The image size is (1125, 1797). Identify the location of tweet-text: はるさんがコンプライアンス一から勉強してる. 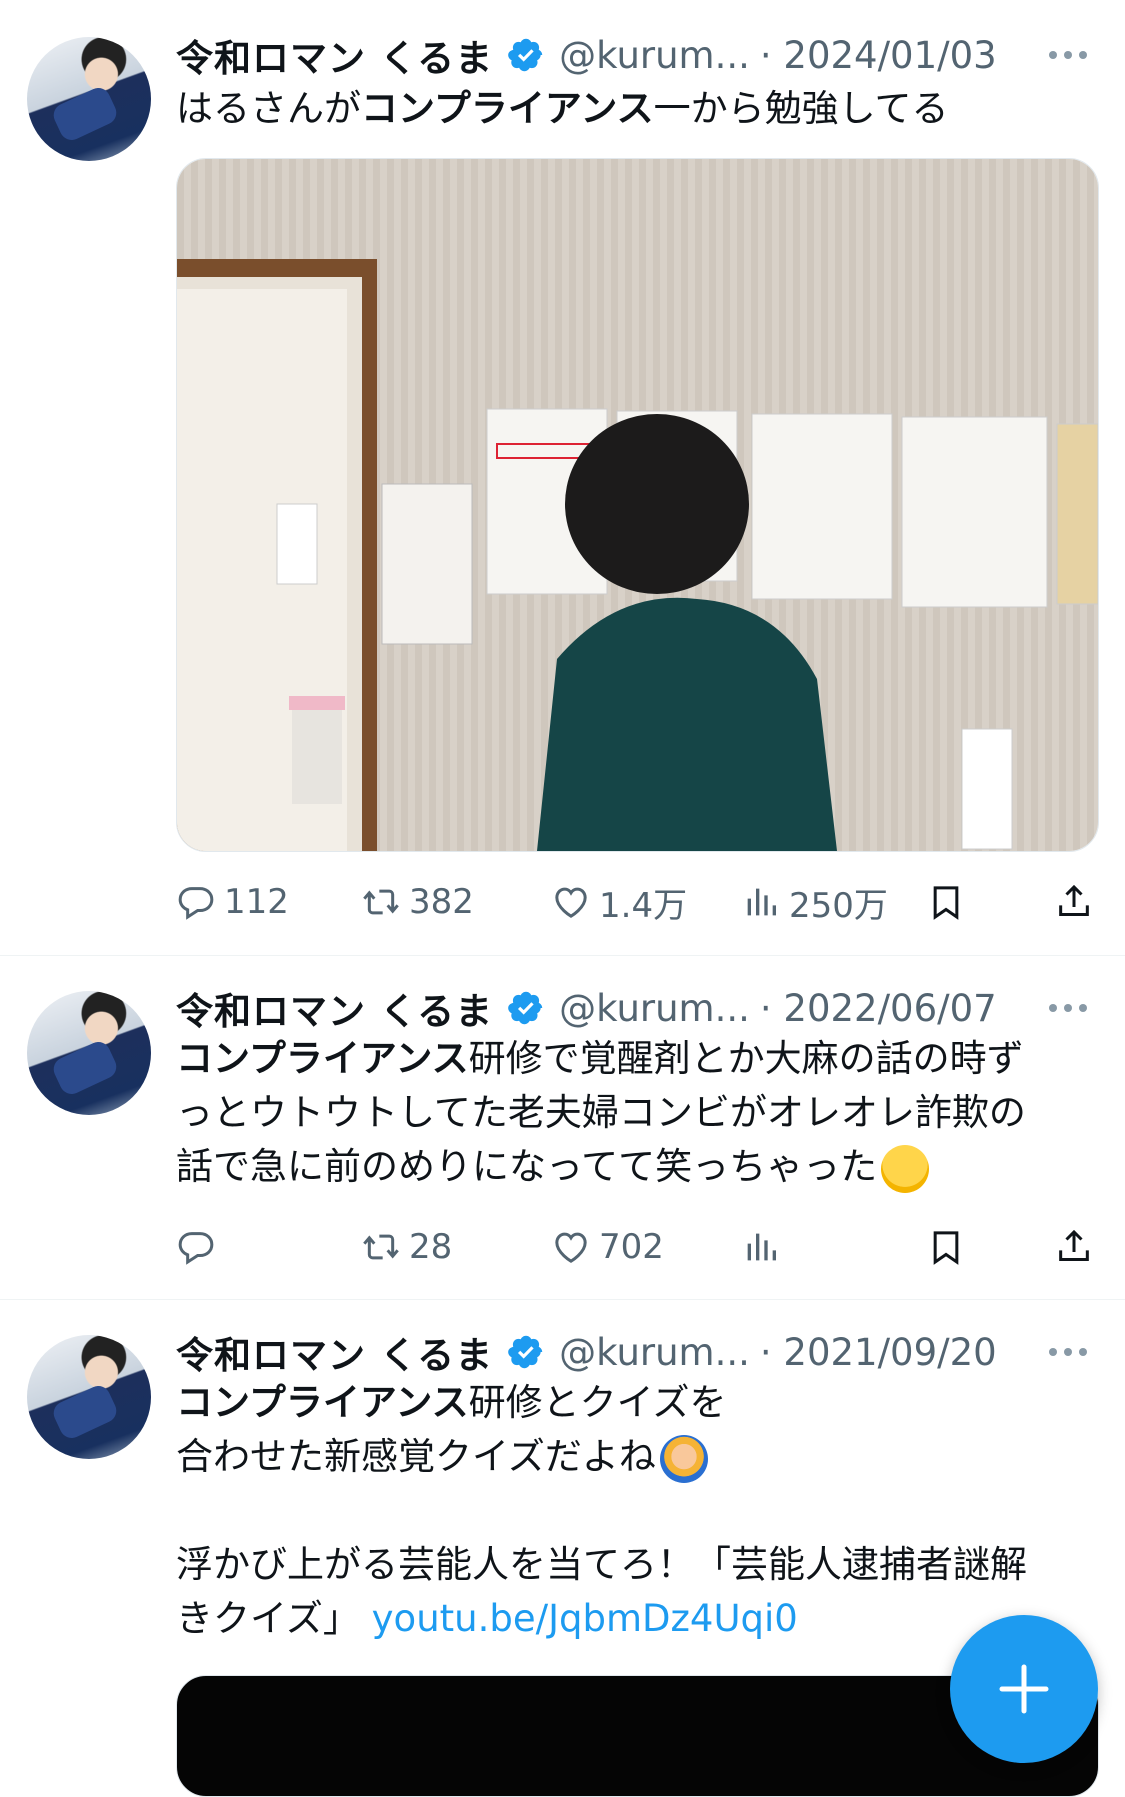
(562, 108).